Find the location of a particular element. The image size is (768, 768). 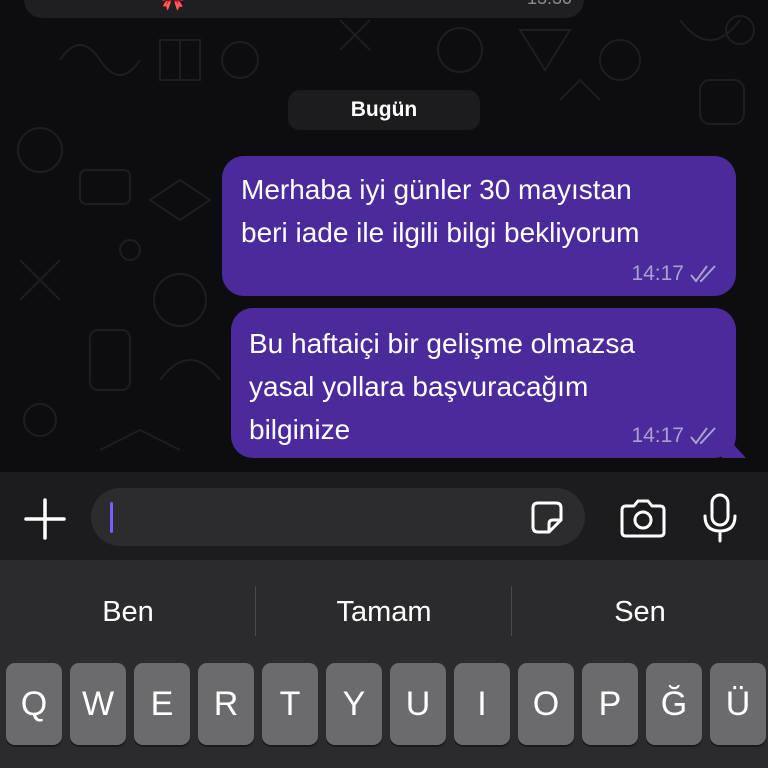

key-u-umlaut: Ü is located at coordinates (738, 704).